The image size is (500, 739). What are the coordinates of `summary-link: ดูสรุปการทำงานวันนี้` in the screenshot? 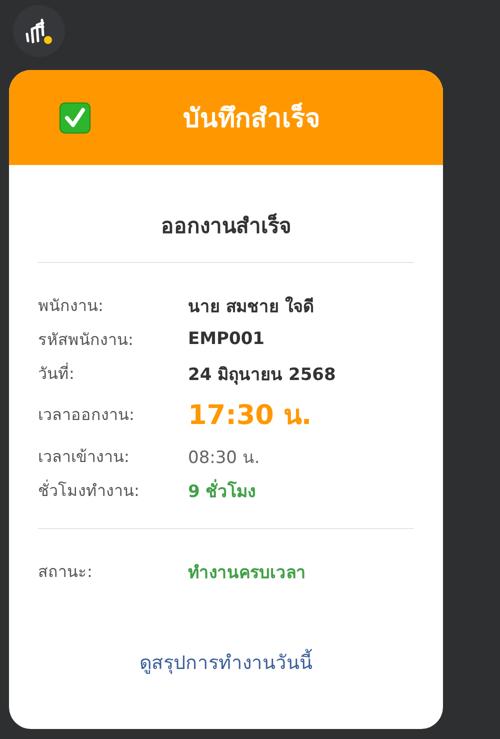 It's located at (226, 662).